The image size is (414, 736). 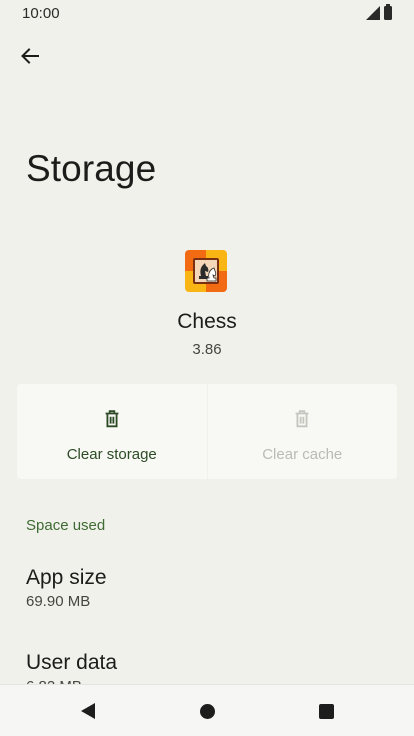 I want to click on app-size-title: App size, so click(x=66, y=577).